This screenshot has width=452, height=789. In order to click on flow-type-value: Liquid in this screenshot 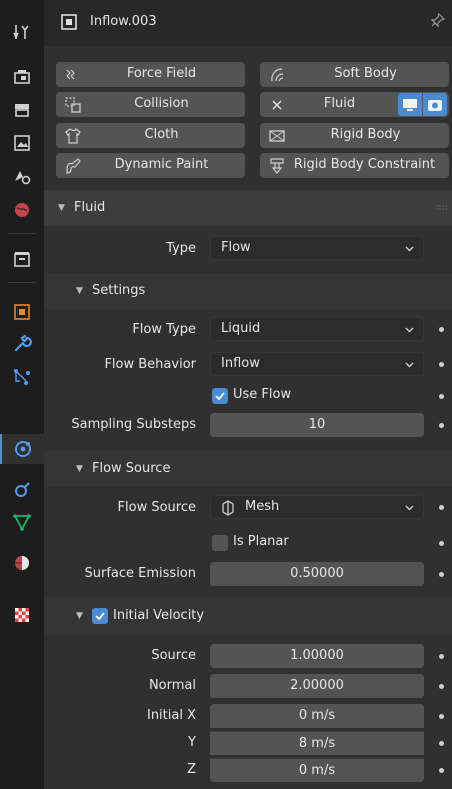, I will do `click(241, 328)`.